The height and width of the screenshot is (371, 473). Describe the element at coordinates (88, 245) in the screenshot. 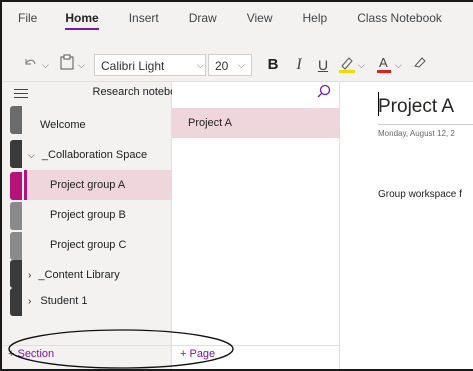

I see `section-item-label: Project group C` at that location.